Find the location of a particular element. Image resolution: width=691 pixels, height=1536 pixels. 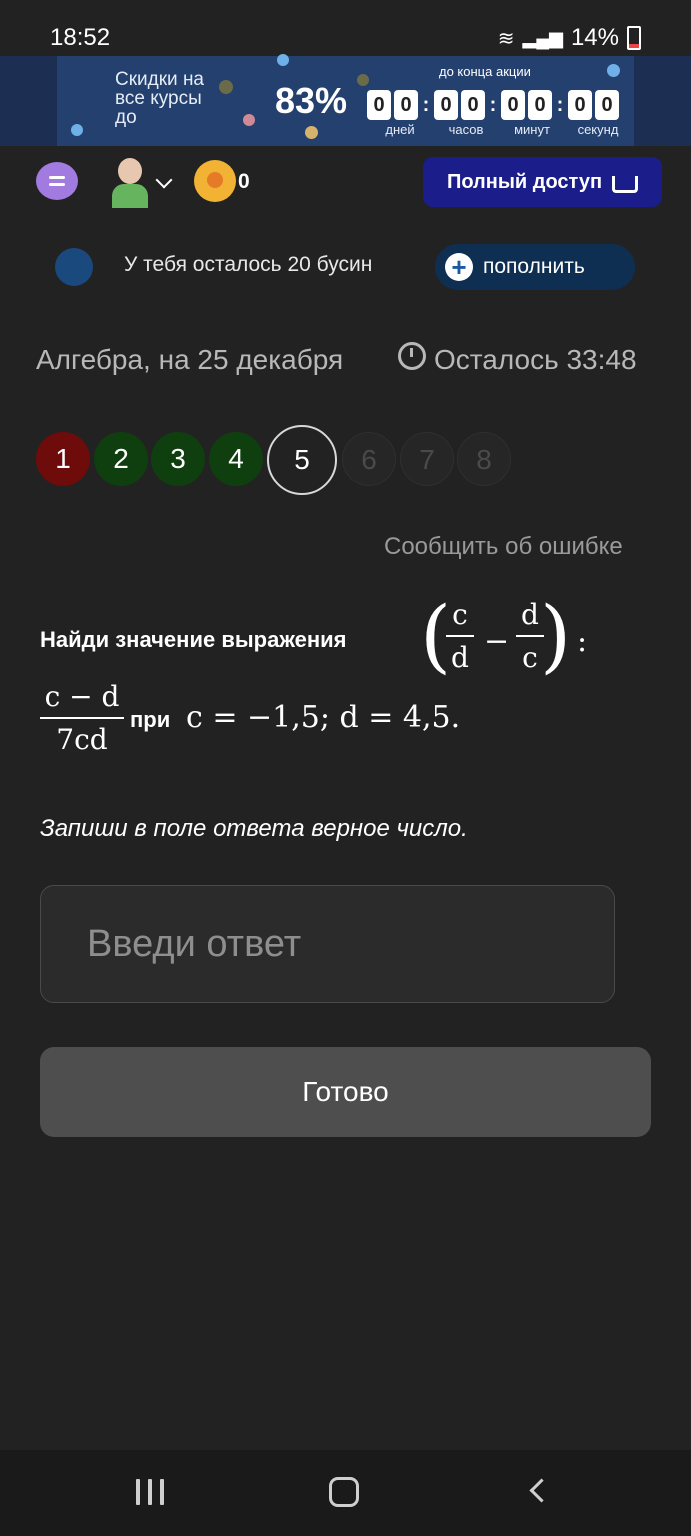

question-6: 6 is located at coordinates (369, 459).